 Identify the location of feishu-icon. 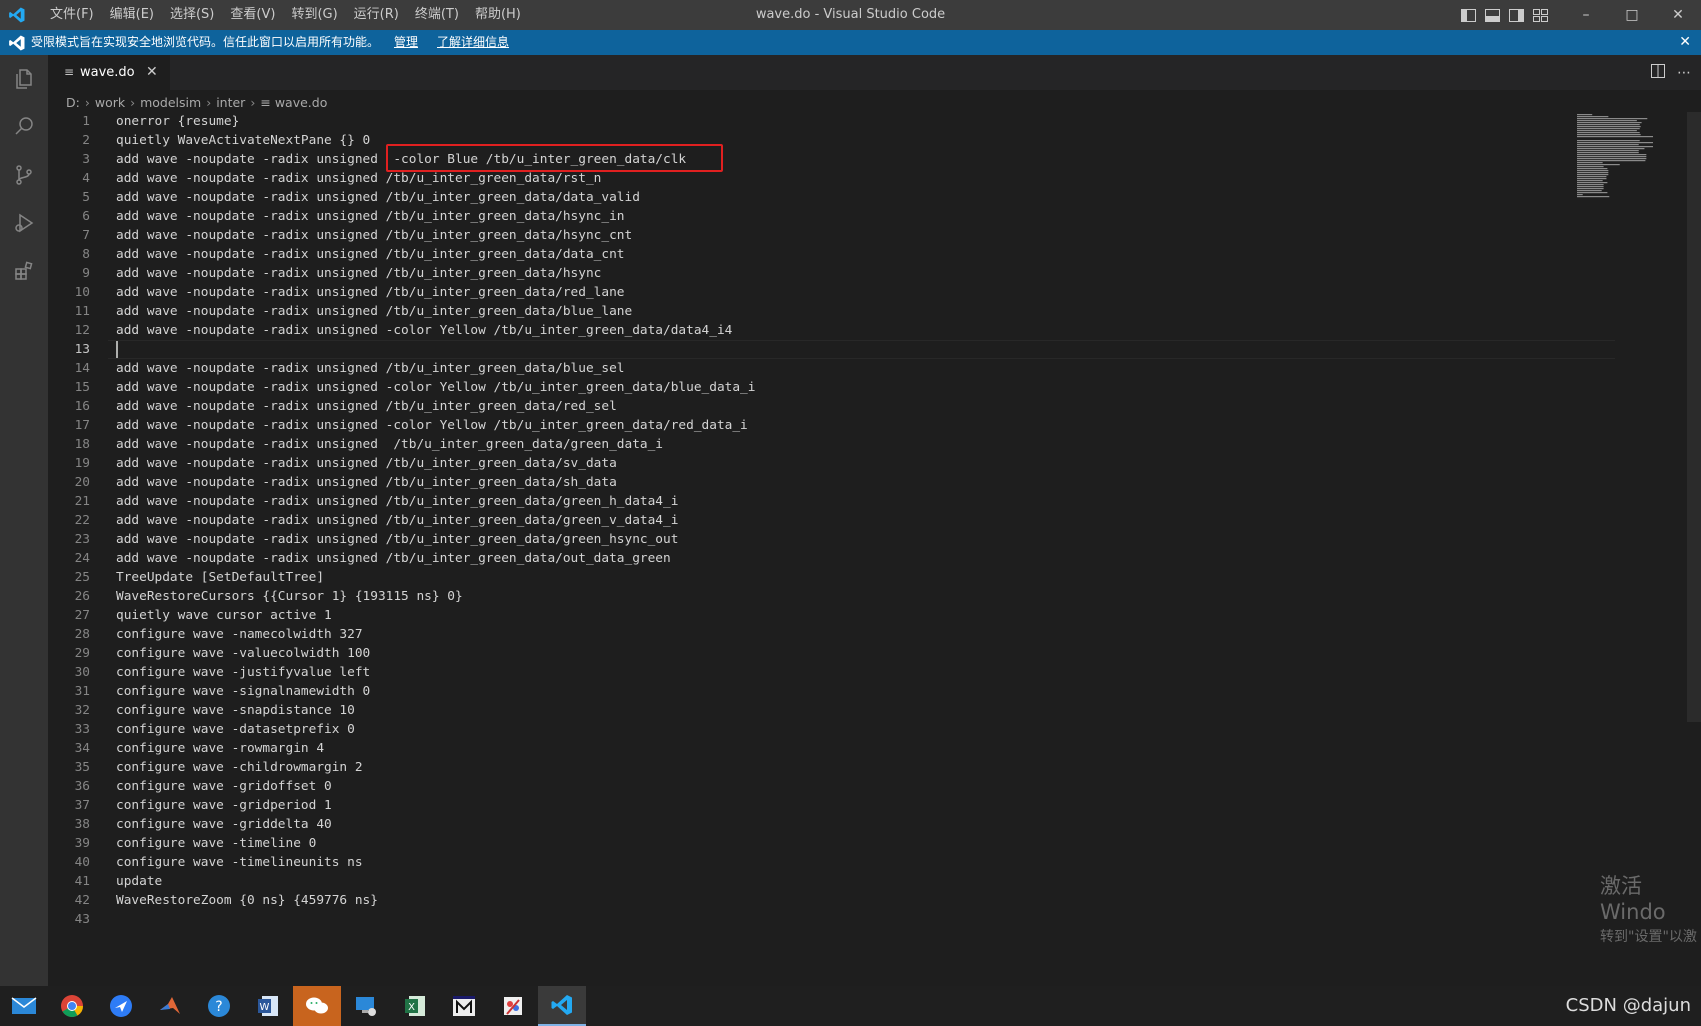
(121, 1006).